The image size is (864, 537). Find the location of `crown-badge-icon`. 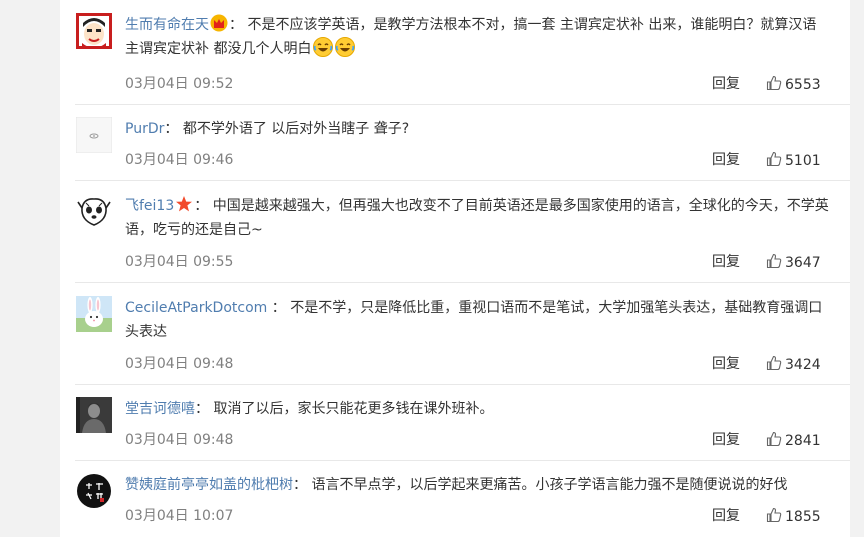

crown-badge-icon is located at coordinates (219, 23).